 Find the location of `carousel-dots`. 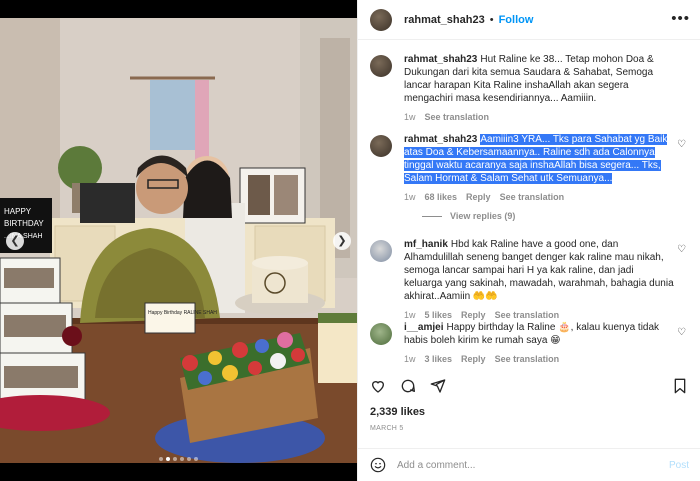

carousel-dots is located at coordinates (178, 457).